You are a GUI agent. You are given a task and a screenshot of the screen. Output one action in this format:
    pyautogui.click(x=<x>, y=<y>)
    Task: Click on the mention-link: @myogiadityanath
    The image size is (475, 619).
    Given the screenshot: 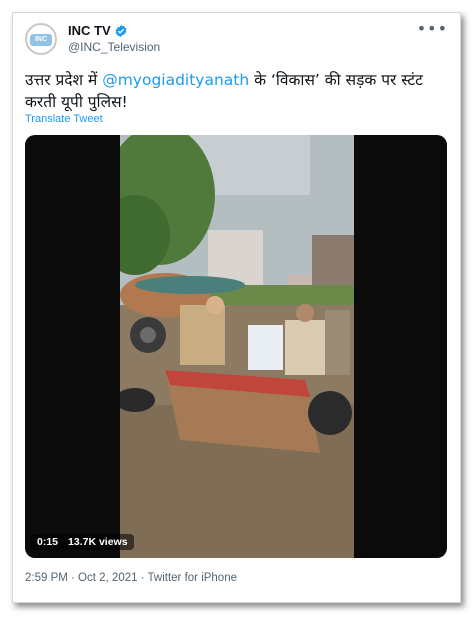 What is the action you would take?
    pyautogui.click(x=175, y=80)
    